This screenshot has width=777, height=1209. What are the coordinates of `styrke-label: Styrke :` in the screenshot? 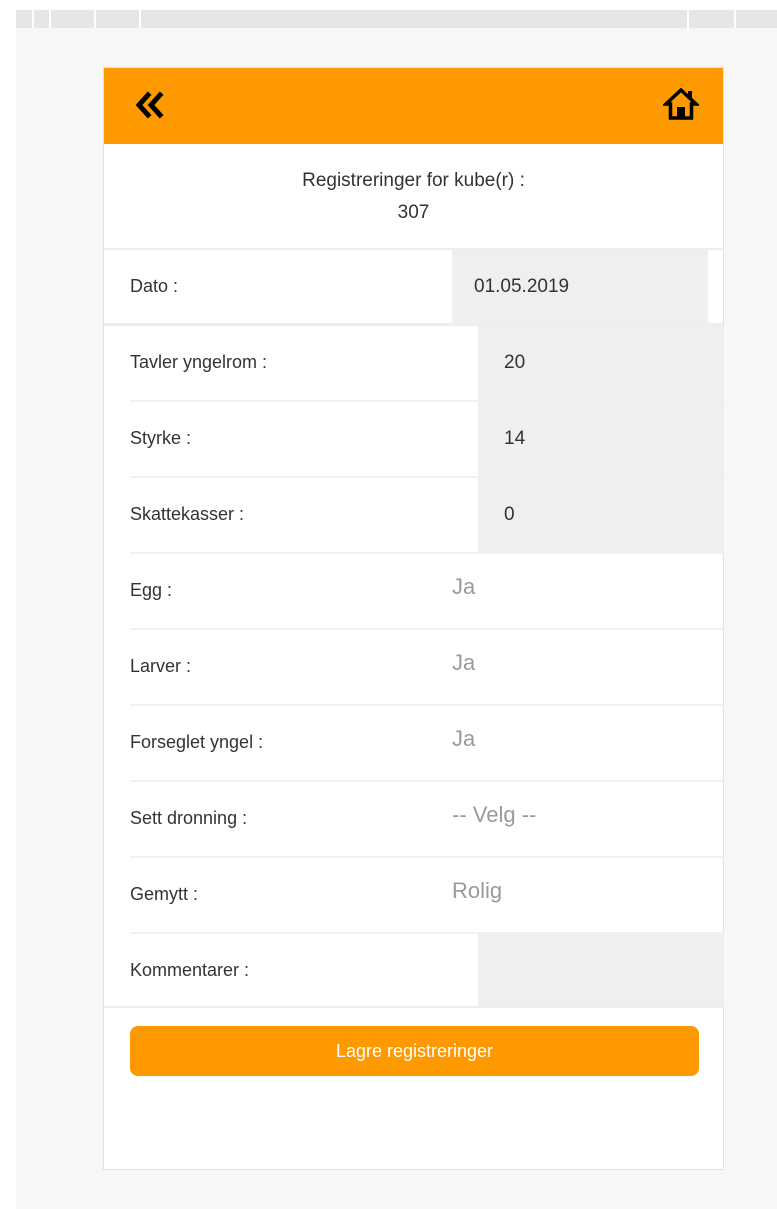 It's located at (161, 438).